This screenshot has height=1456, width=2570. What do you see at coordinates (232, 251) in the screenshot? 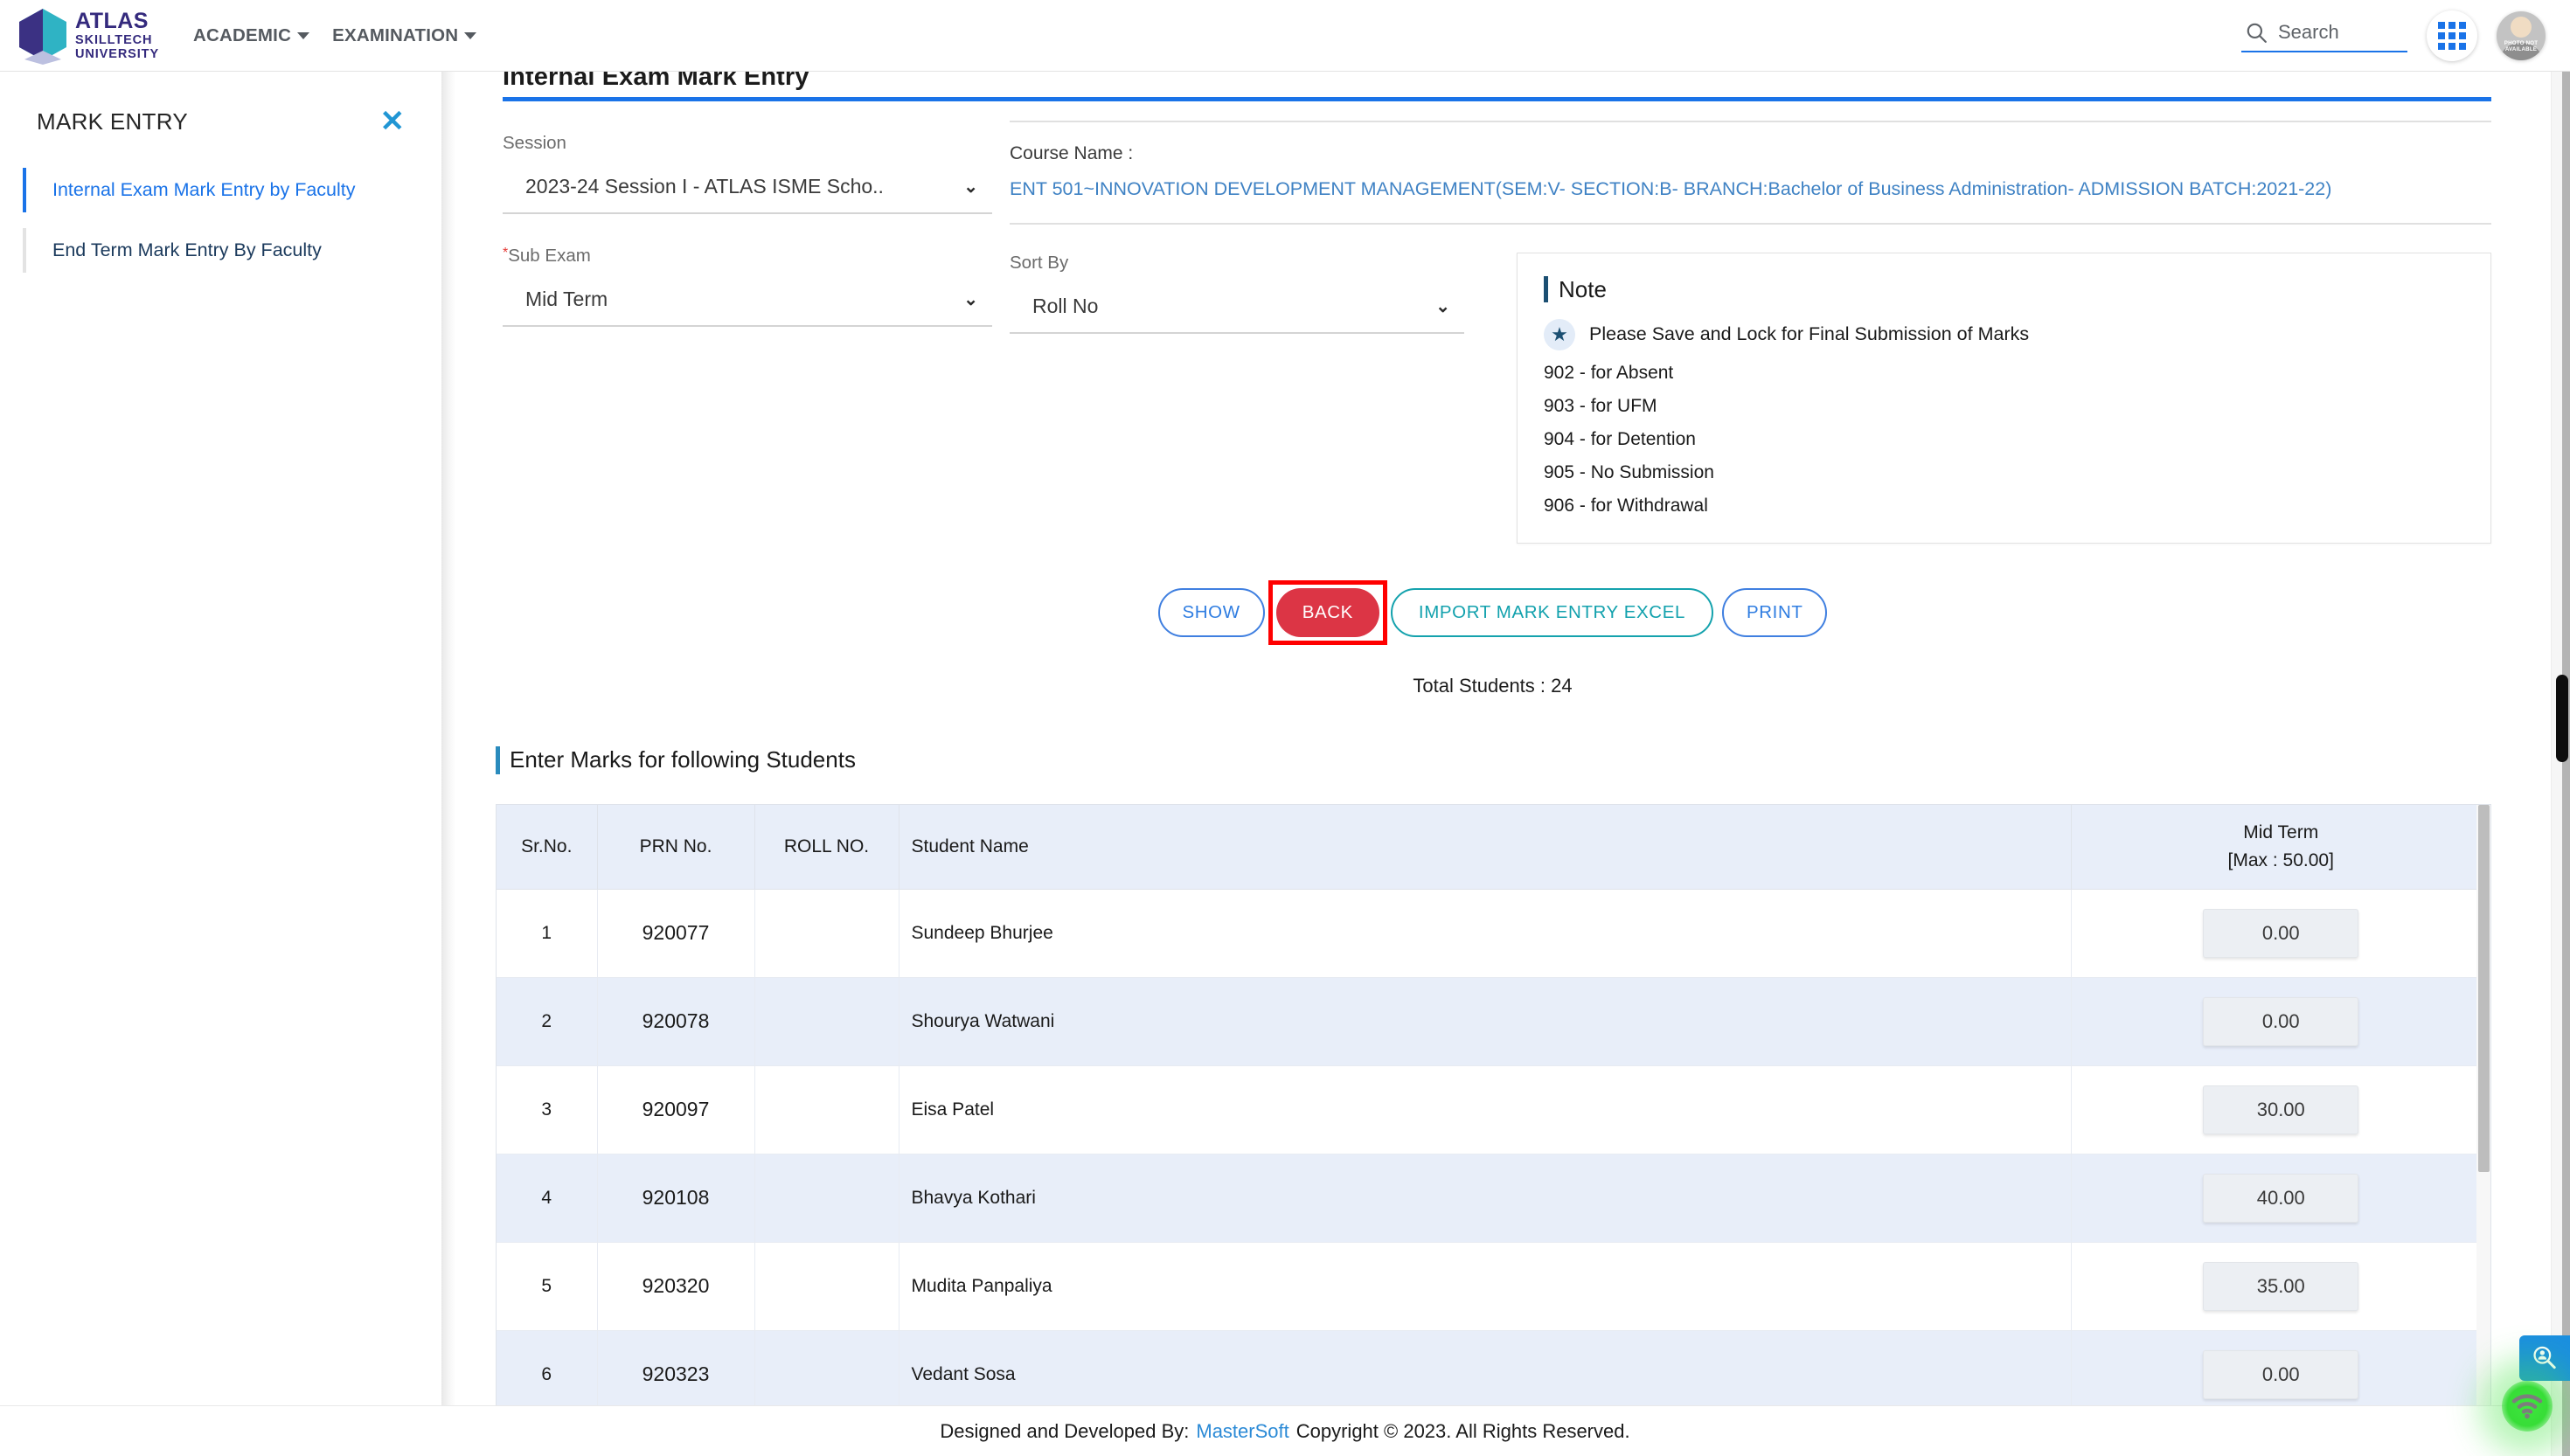
I see `sidebar-item-end-term-mark-entry: End Term Mark Entry By Faculty` at bounding box center [232, 251].